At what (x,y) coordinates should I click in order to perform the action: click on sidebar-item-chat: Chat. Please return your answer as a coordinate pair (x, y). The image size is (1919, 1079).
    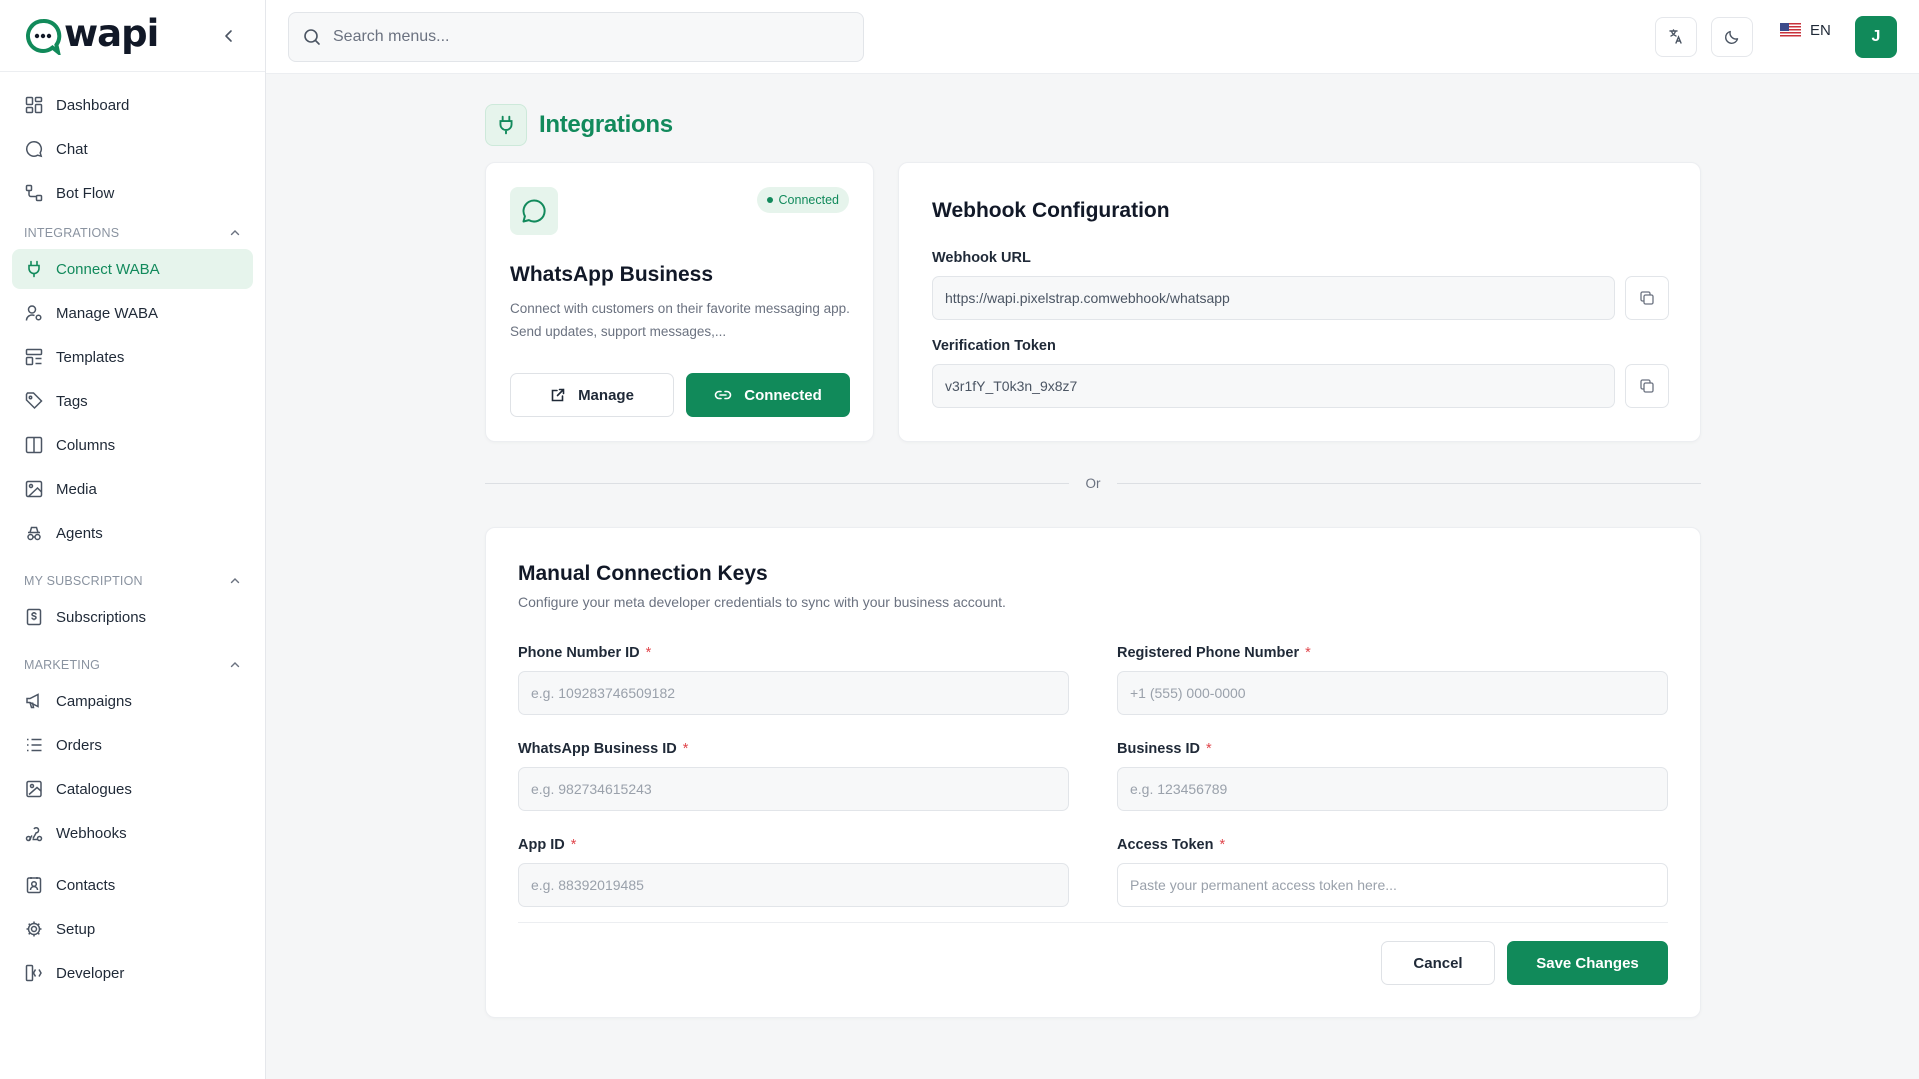
    Looking at the image, I should click on (132, 149).